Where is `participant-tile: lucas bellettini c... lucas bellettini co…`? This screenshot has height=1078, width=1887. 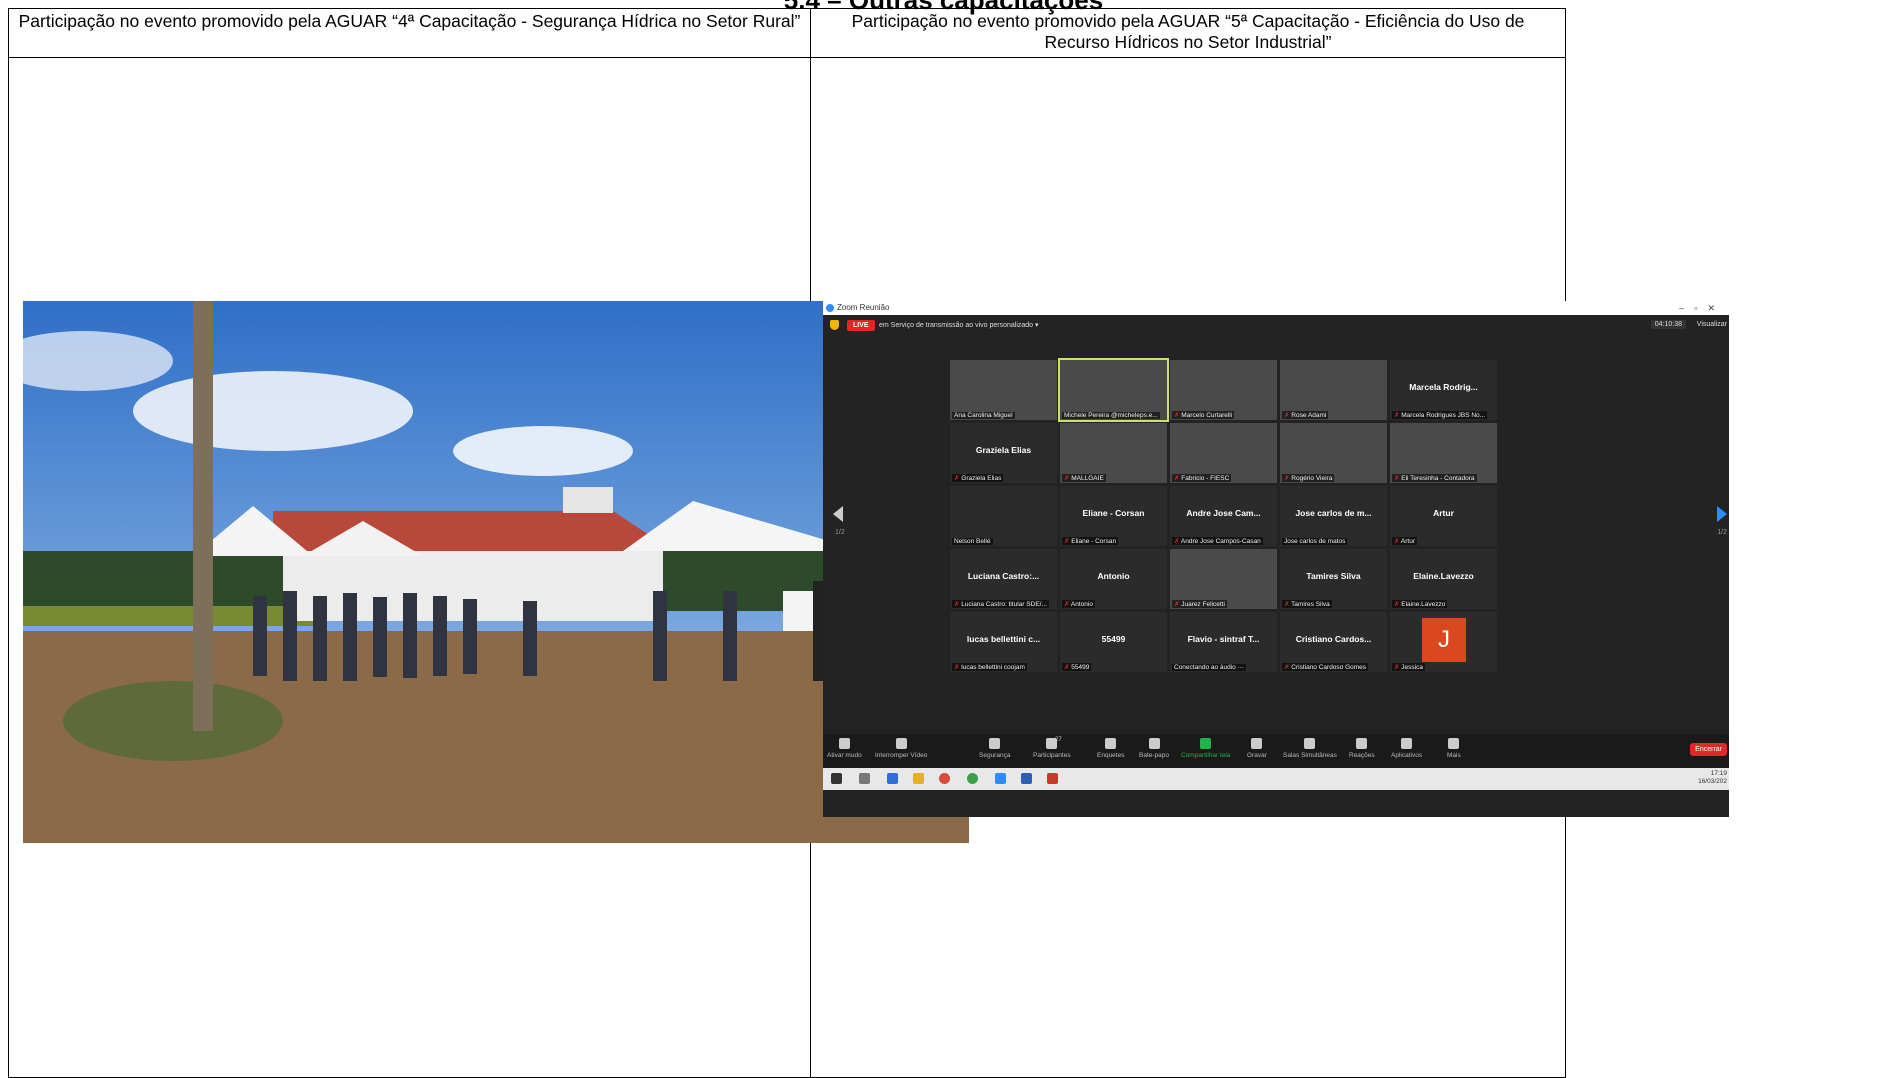
participant-tile: lucas bellettini c... lucas bellettini co… is located at coordinates (1003, 642).